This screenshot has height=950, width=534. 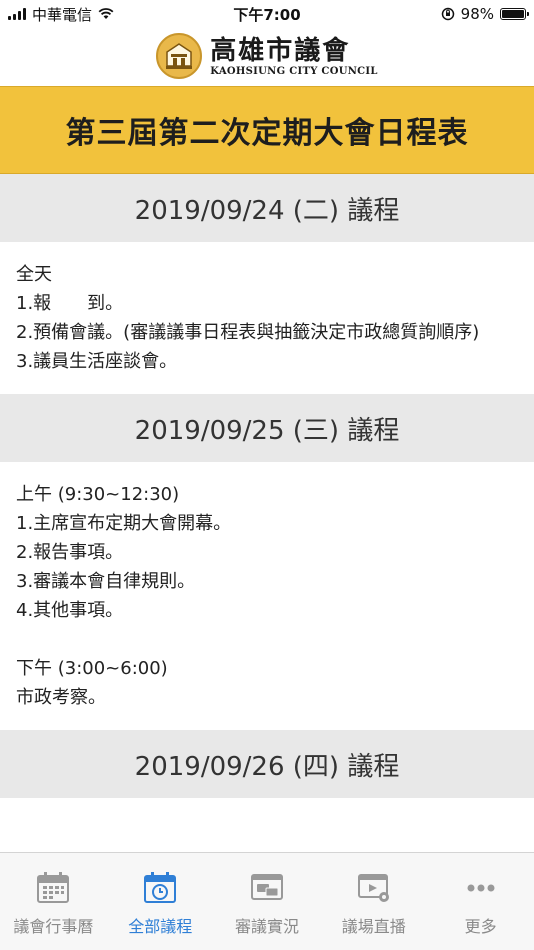 I want to click on status-bar: 中華電信 下午7:00 98%, so click(x=267, y=14).